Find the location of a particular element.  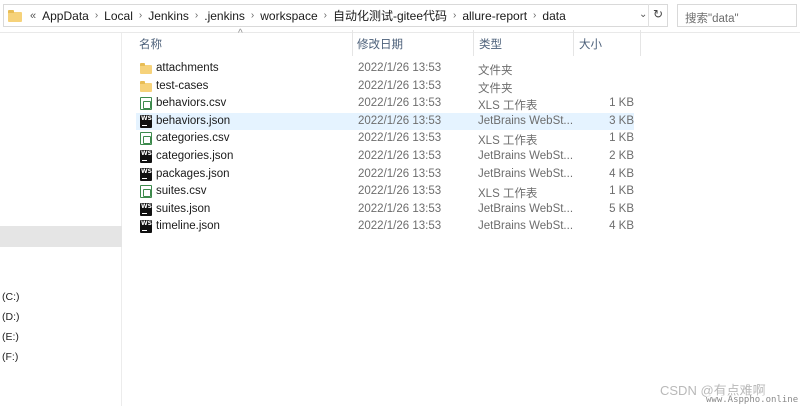

file-row: attachments 2022/1/26 13:53 文件夹 is located at coordinates (385, 69).